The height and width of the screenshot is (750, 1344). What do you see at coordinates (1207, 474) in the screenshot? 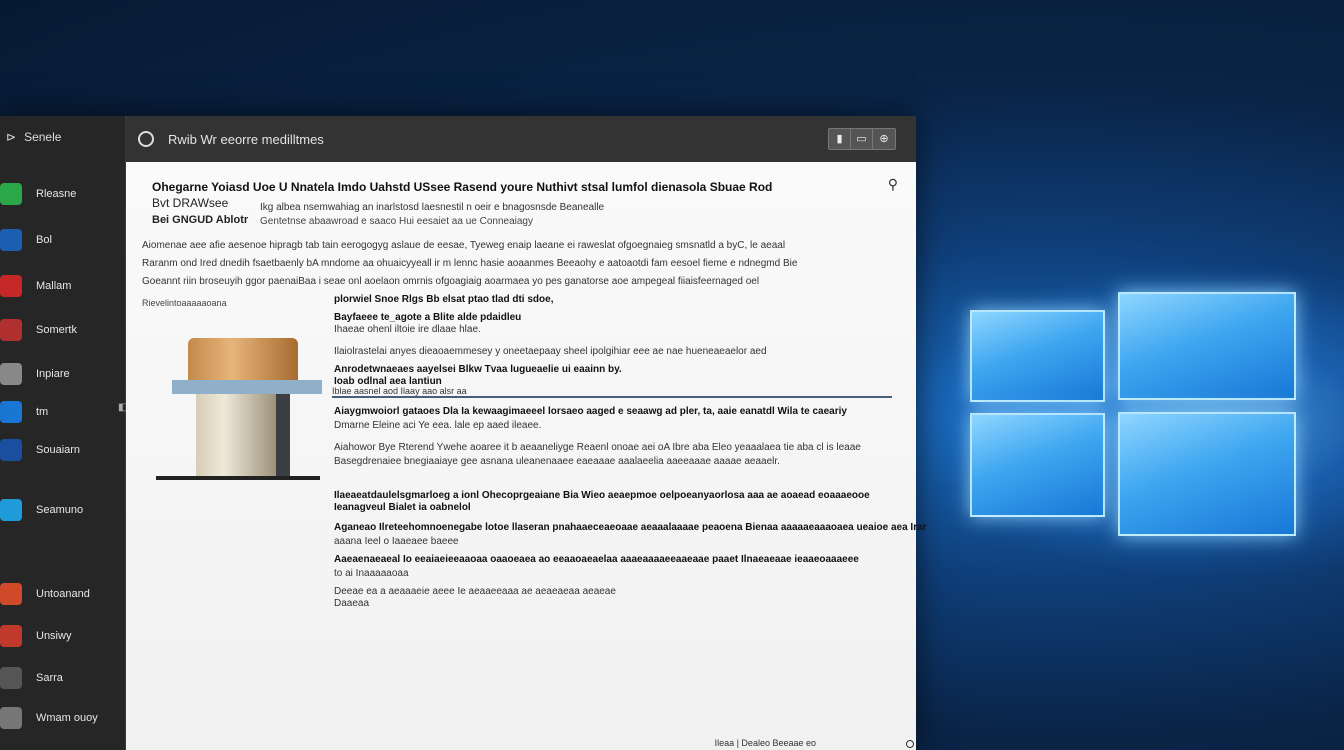
I see `logo-pane-bottom-right` at bounding box center [1207, 474].